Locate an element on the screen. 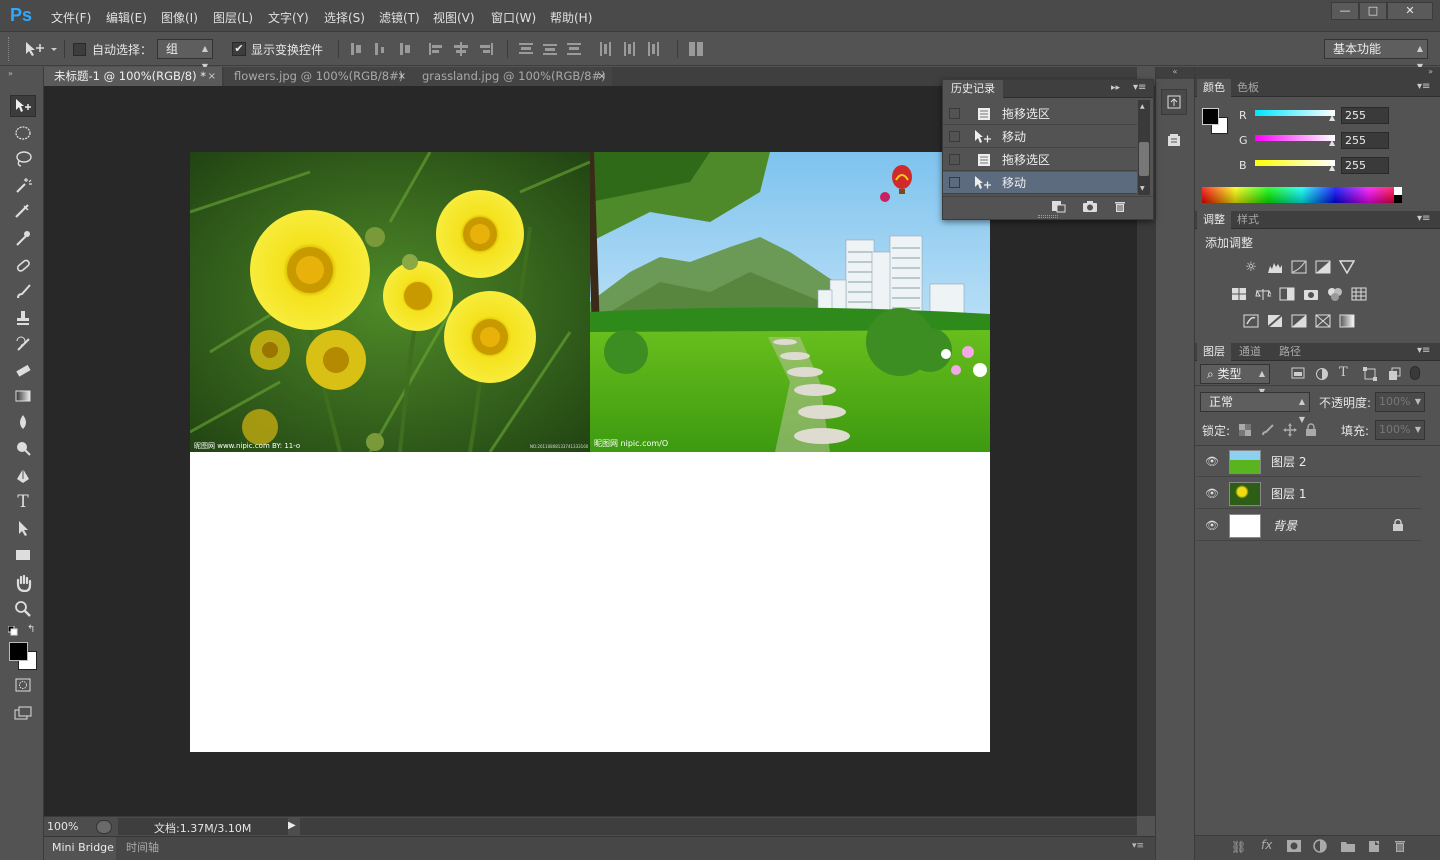 The height and width of the screenshot is (860, 1440). tab-flowers: flowers.jpg @ 100%(RGB/8#) × is located at coordinates (318, 76).